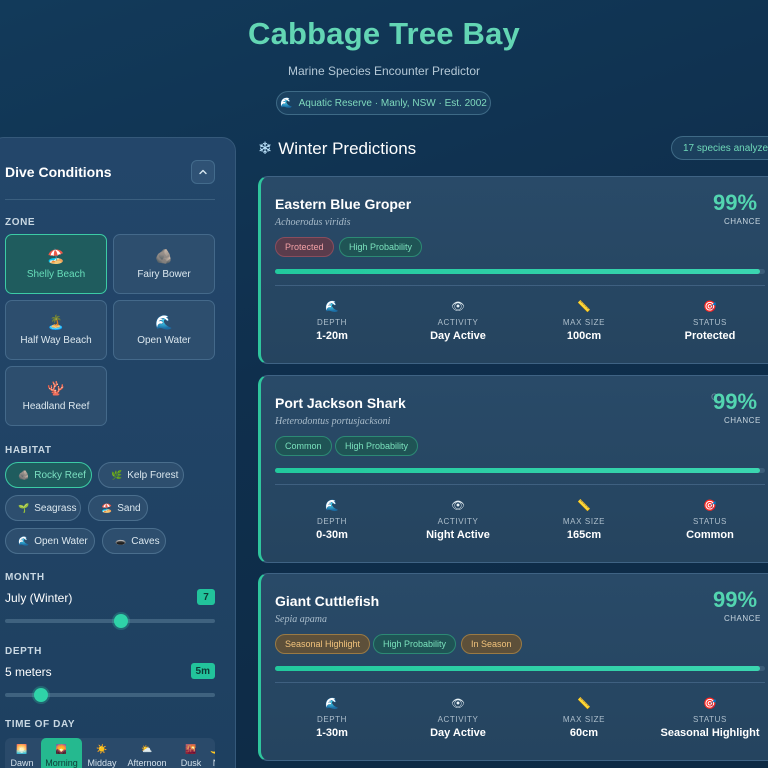  I want to click on zone-section-label: ZONE, so click(20, 222).